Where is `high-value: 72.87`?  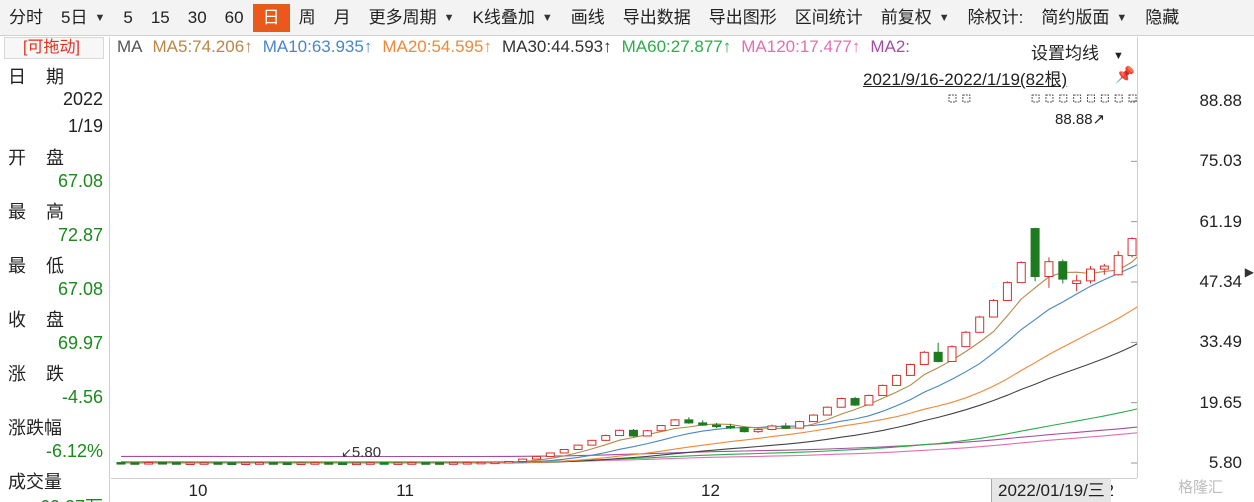 high-value: 72.87 is located at coordinates (80, 235).